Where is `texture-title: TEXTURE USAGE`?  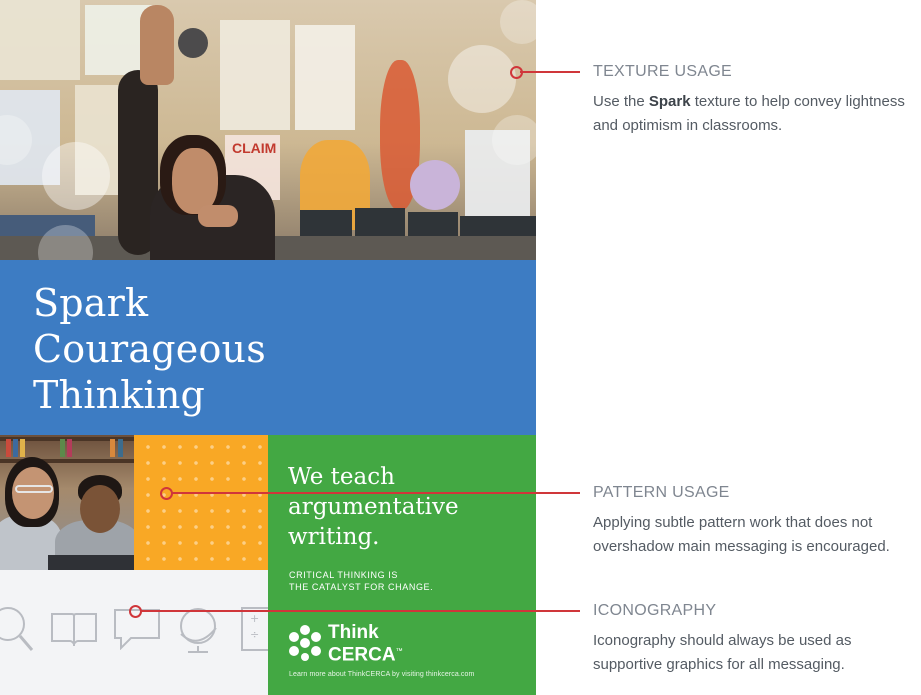 texture-title: TEXTURE USAGE is located at coordinates (663, 71).